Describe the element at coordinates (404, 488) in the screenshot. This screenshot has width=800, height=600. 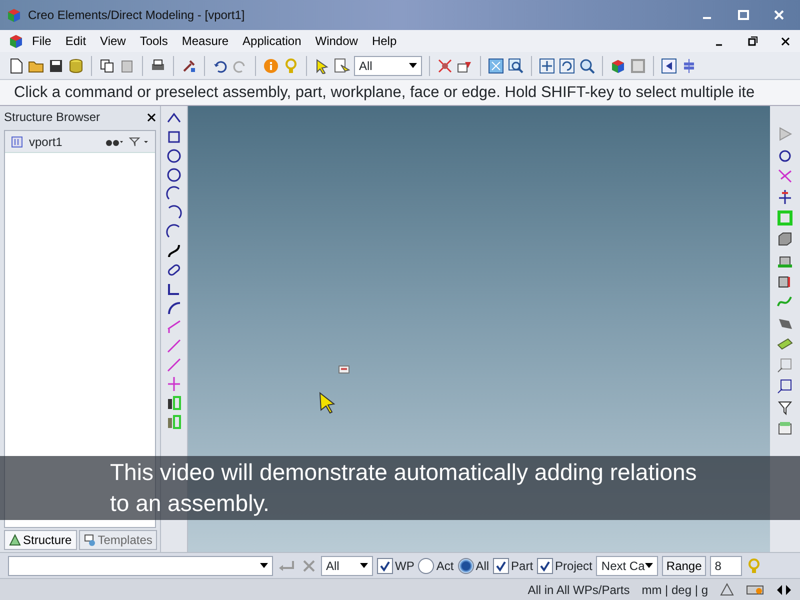
I see `caption-text: This video will demonstrate automatically adding relations to an assembly.` at that location.